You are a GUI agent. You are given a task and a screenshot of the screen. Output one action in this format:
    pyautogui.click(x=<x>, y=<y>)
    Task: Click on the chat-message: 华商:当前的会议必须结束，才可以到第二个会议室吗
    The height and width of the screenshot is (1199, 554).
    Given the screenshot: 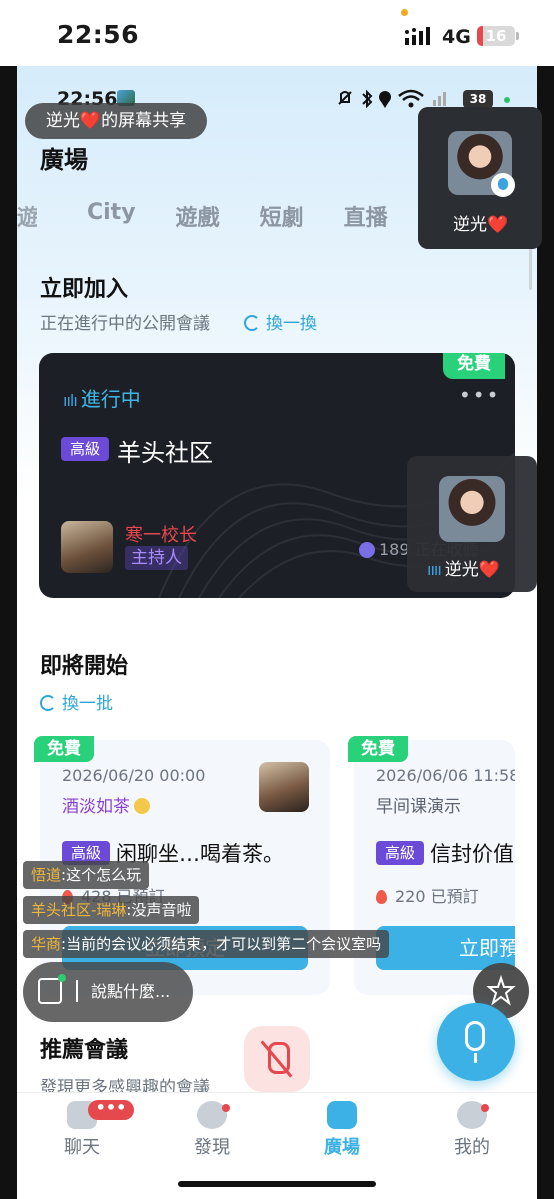 What is the action you would take?
    pyautogui.click(x=206, y=944)
    